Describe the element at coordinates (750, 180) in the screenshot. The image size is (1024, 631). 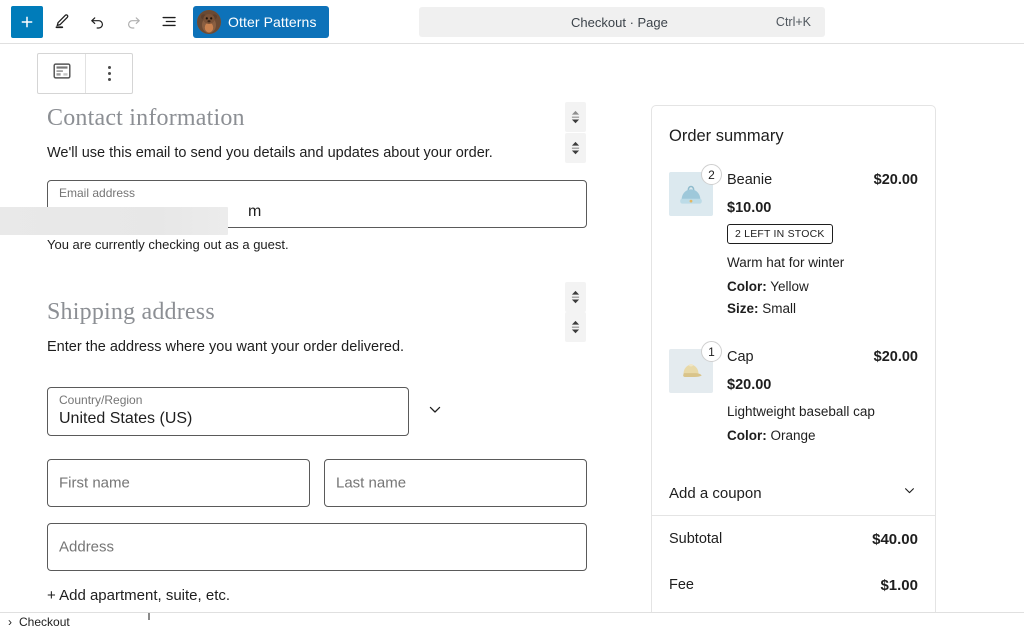
I see `order-item-name: Beanie` at that location.